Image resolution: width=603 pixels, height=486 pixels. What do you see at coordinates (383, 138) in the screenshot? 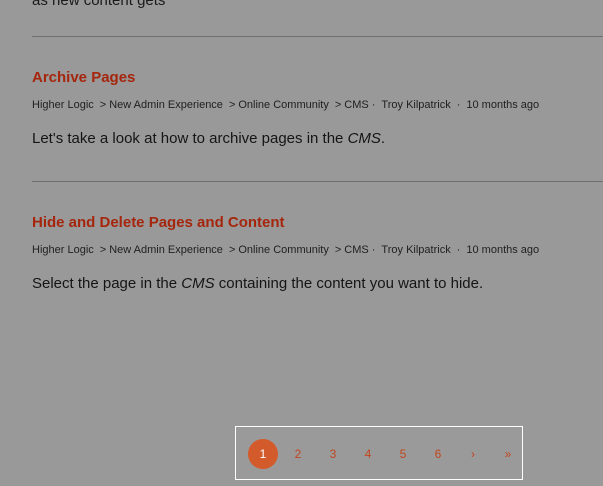
I see `snippet-text: .` at bounding box center [383, 138].